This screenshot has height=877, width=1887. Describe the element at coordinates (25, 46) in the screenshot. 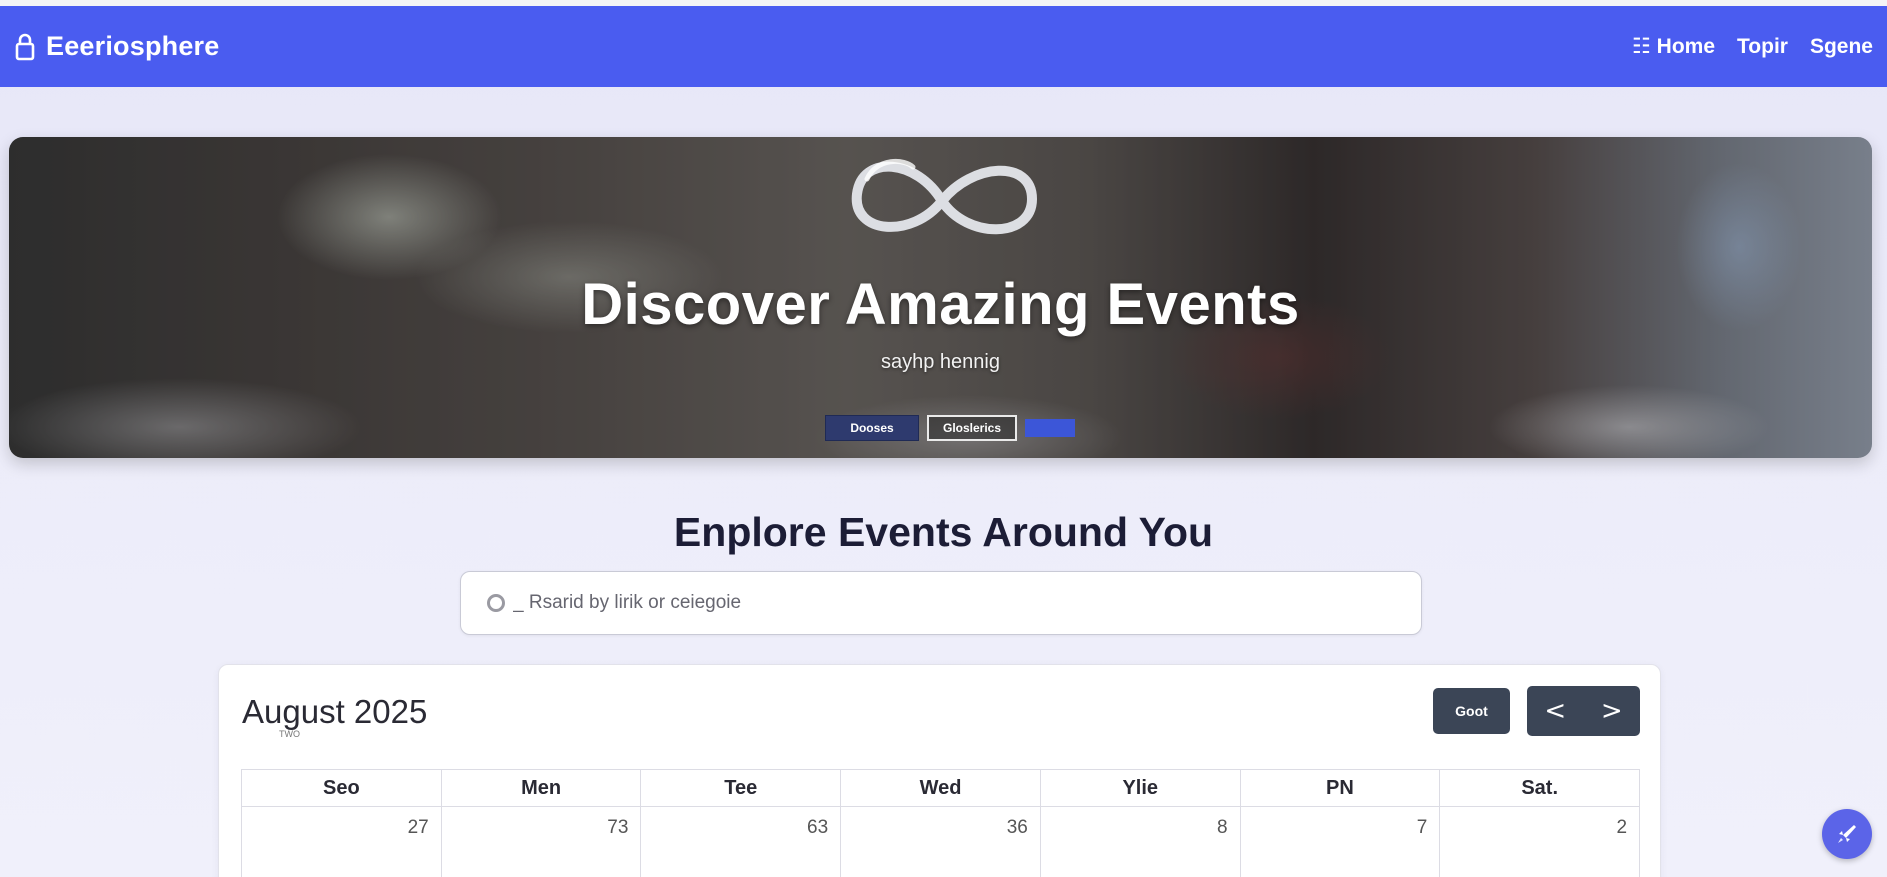

I see `lock-icon` at that location.